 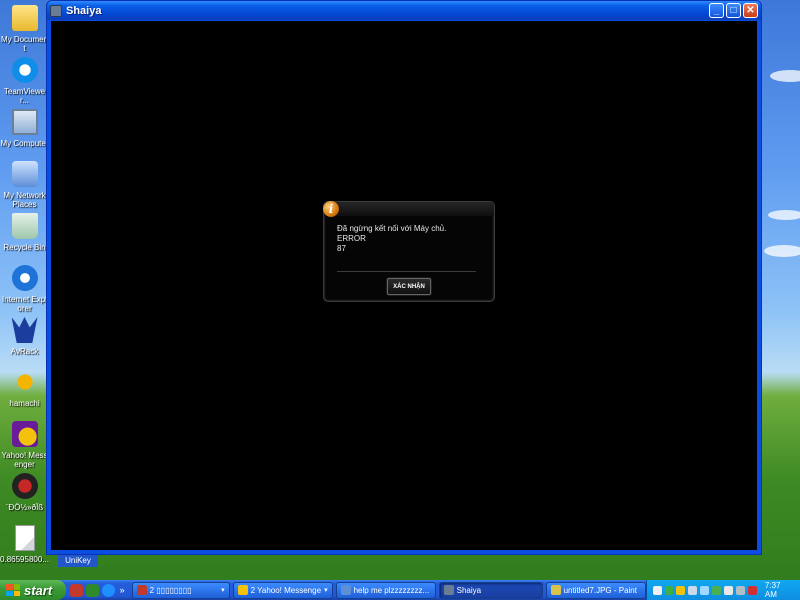 I want to click on taskbar-button: 2 ▯▯▯▯▯▯▯▯ ▾, so click(x=180, y=590).